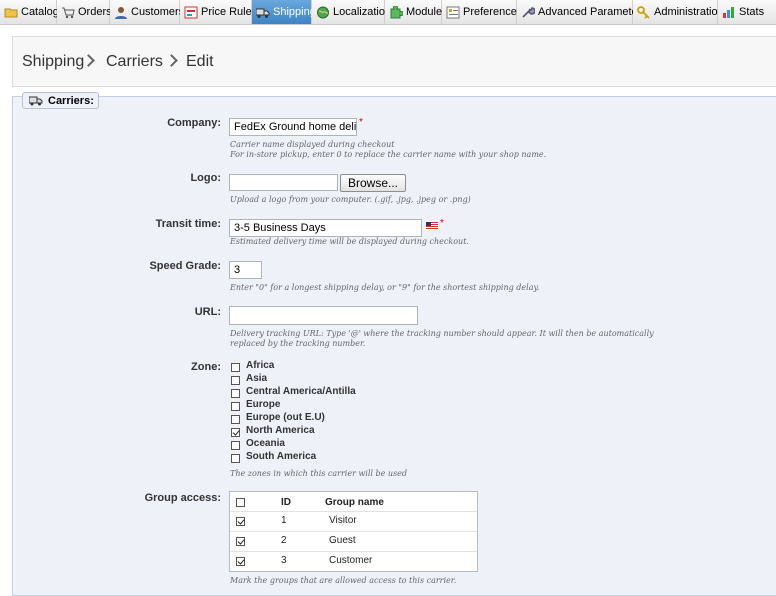  I want to click on company-label: Company:, so click(194, 123).